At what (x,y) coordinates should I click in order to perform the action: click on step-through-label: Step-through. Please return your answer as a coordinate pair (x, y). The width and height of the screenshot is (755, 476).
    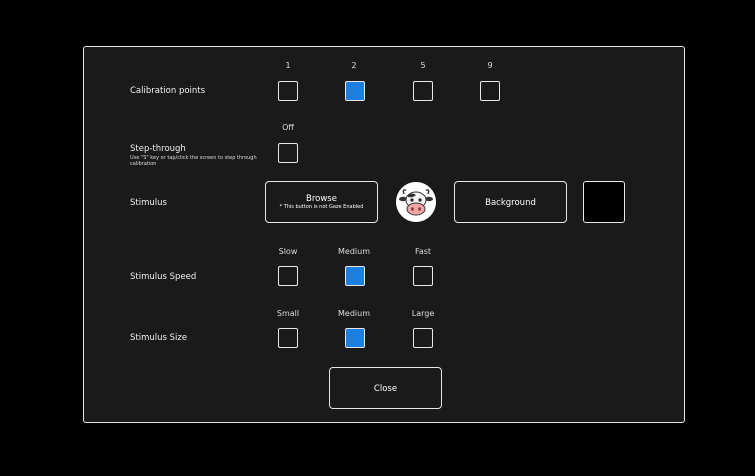
    Looking at the image, I should click on (158, 149).